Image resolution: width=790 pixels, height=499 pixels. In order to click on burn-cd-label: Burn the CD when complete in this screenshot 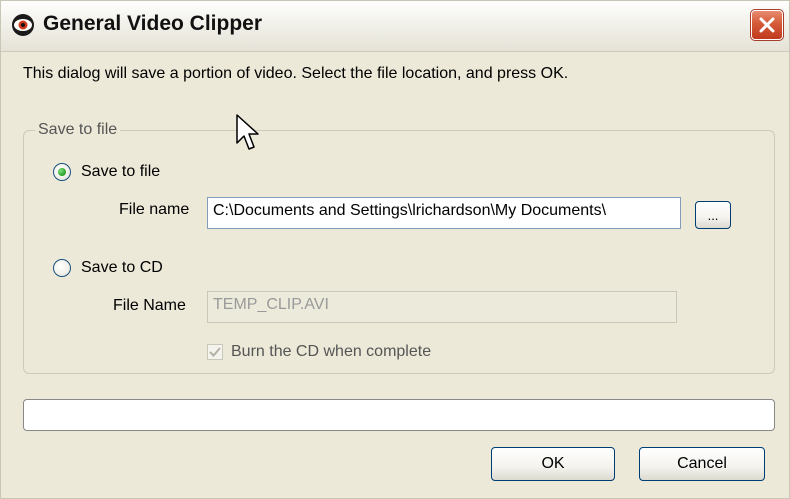, I will do `click(331, 352)`.